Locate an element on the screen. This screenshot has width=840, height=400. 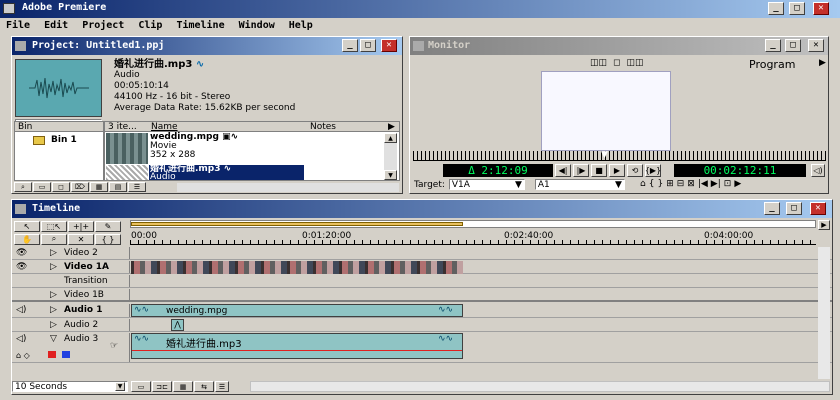
insert-icon: ⊞ is located at coordinates (670, 184).